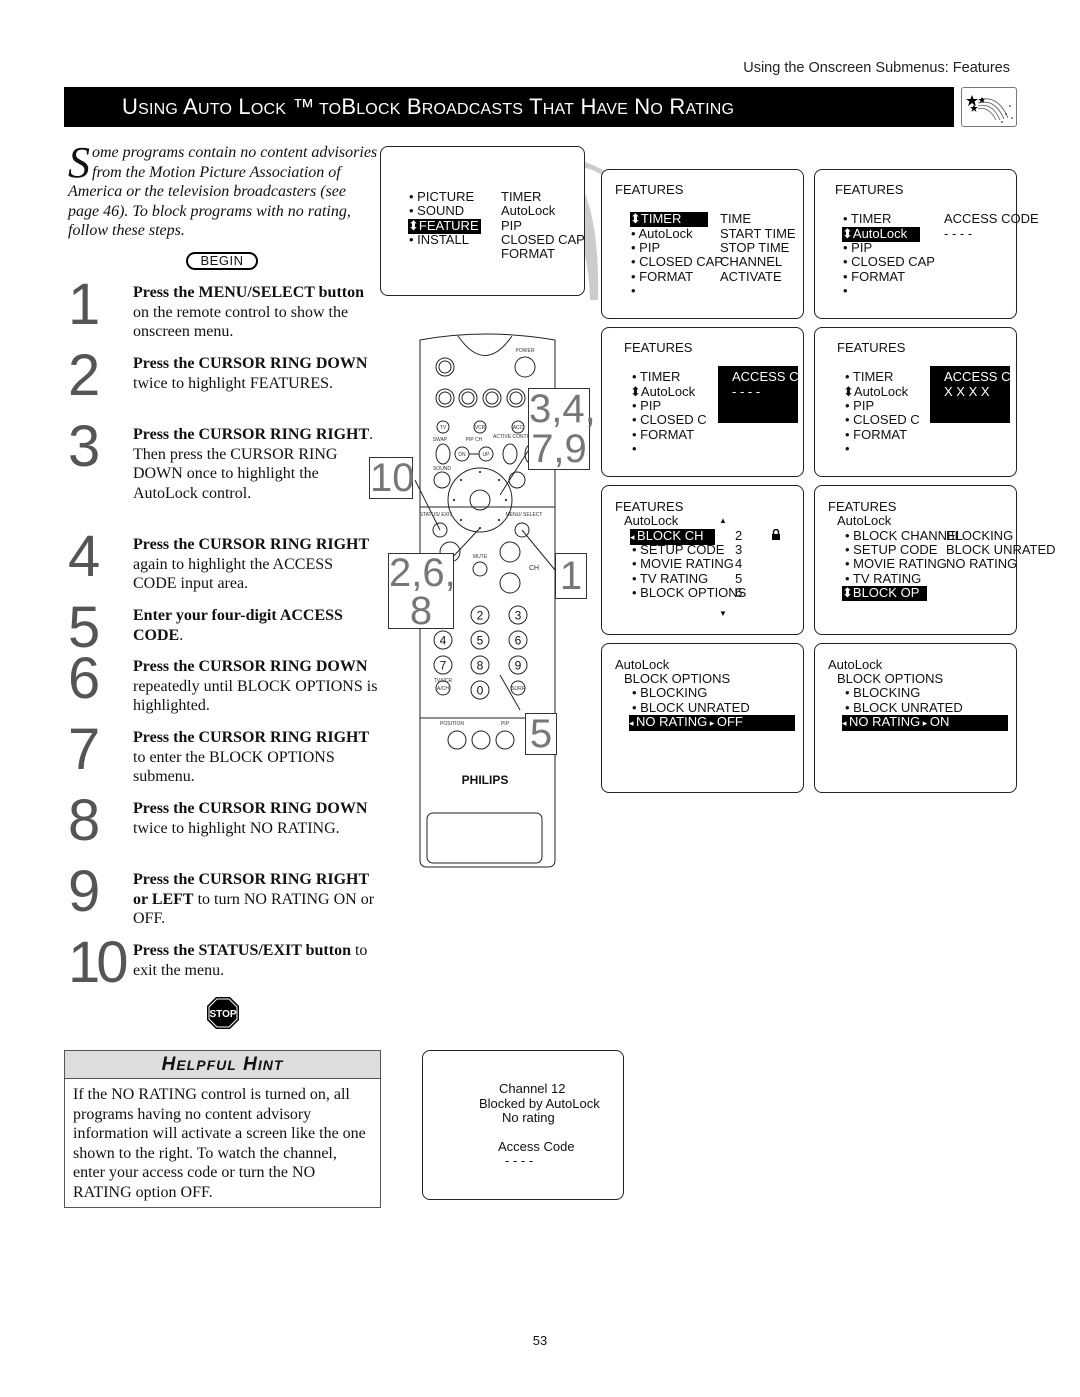  I want to click on blocked-channel: Channel 12, so click(532, 1088).